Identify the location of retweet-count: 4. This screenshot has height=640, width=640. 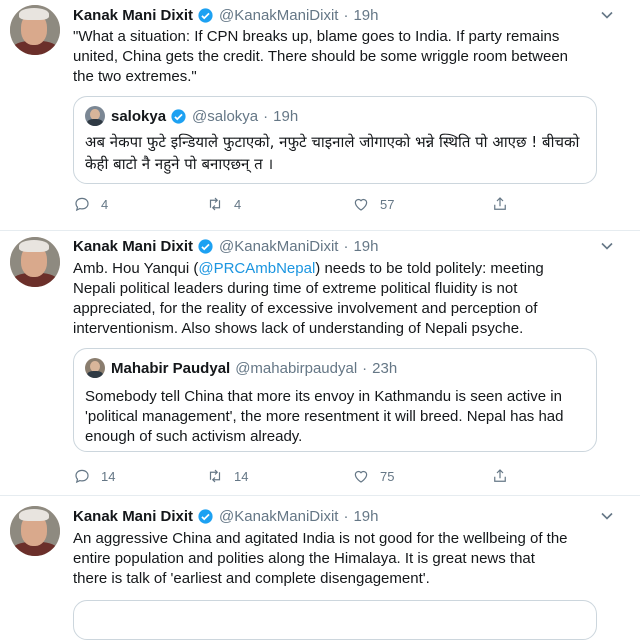
(238, 204).